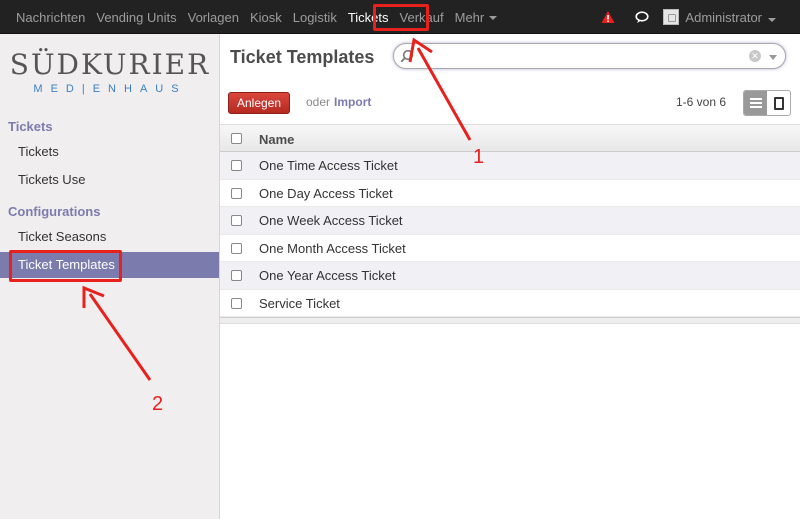 The width and height of the screenshot is (800, 519). What do you see at coordinates (109, 237) in the screenshot?
I see `sidebar-item-ticket-seasons: Ticket Seasons` at bounding box center [109, 237].